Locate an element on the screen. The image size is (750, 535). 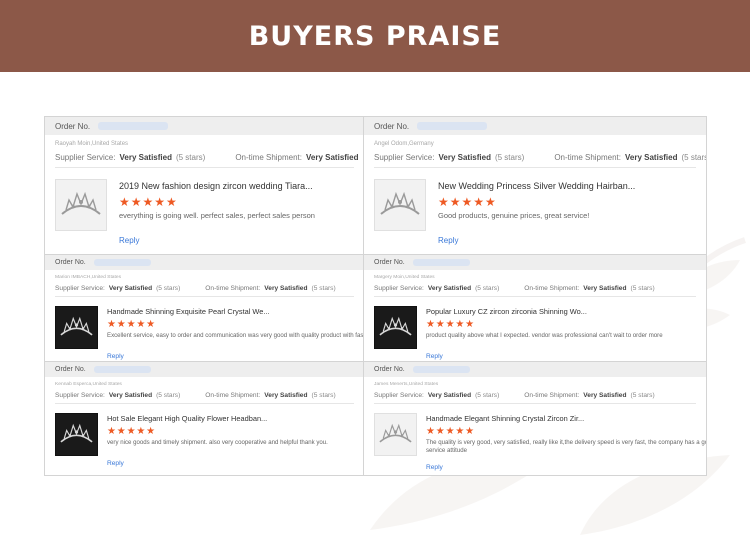
buyer-name: James Menerts,United States is located at coordinates (406, 384).